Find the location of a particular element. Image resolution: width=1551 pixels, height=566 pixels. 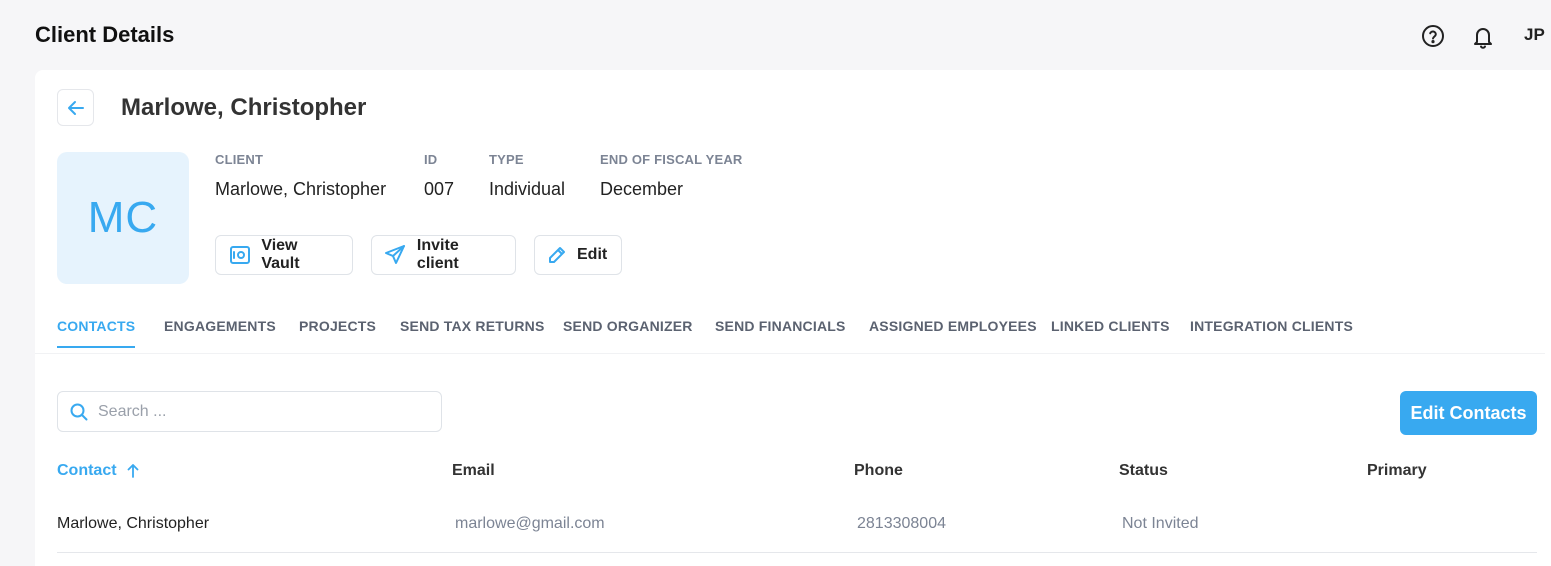

client-avatar: MC is located at coordinates (123, 218).